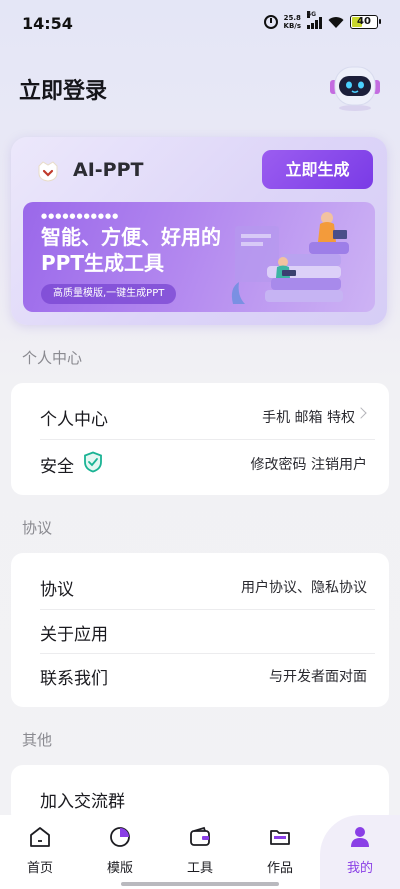  Describe the element at coordinates (318, 677) in the screenshot. I see `row-value: 与开发者面对面` at that location.